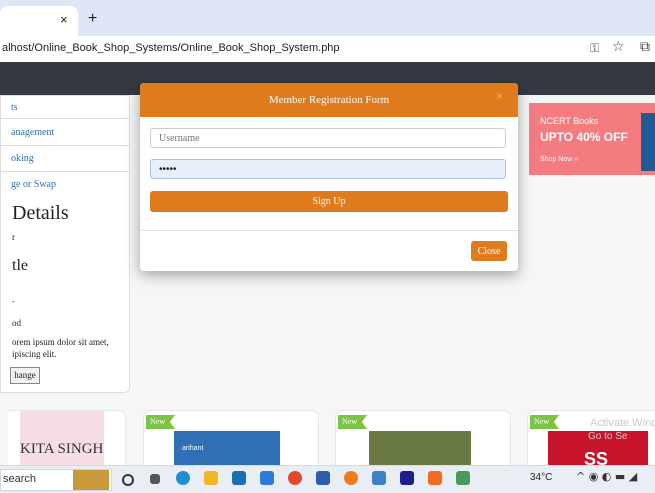 The image size is (655, 493). What do you see at coordinates (92, 19) in the screenshot?
I see `new-tab-button: +` at bounding box center [92, 19].